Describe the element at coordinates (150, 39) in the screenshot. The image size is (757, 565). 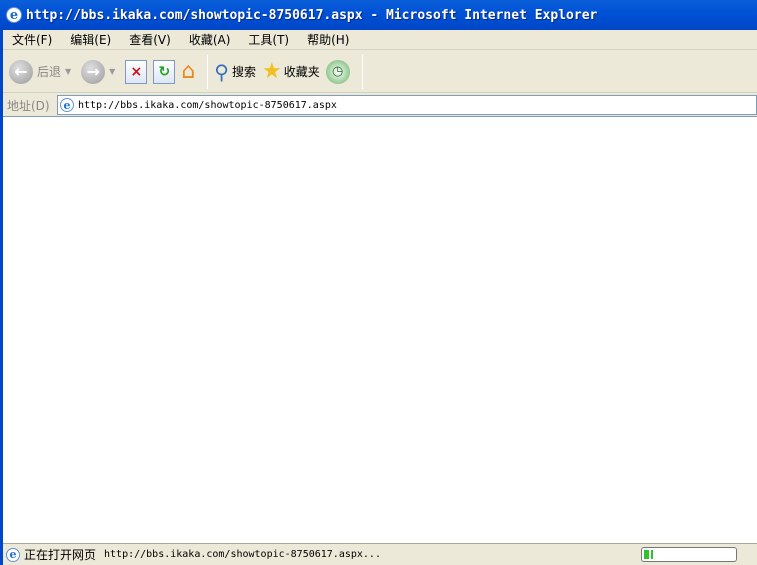
I see `menu-view: 查看(V)` at that location.